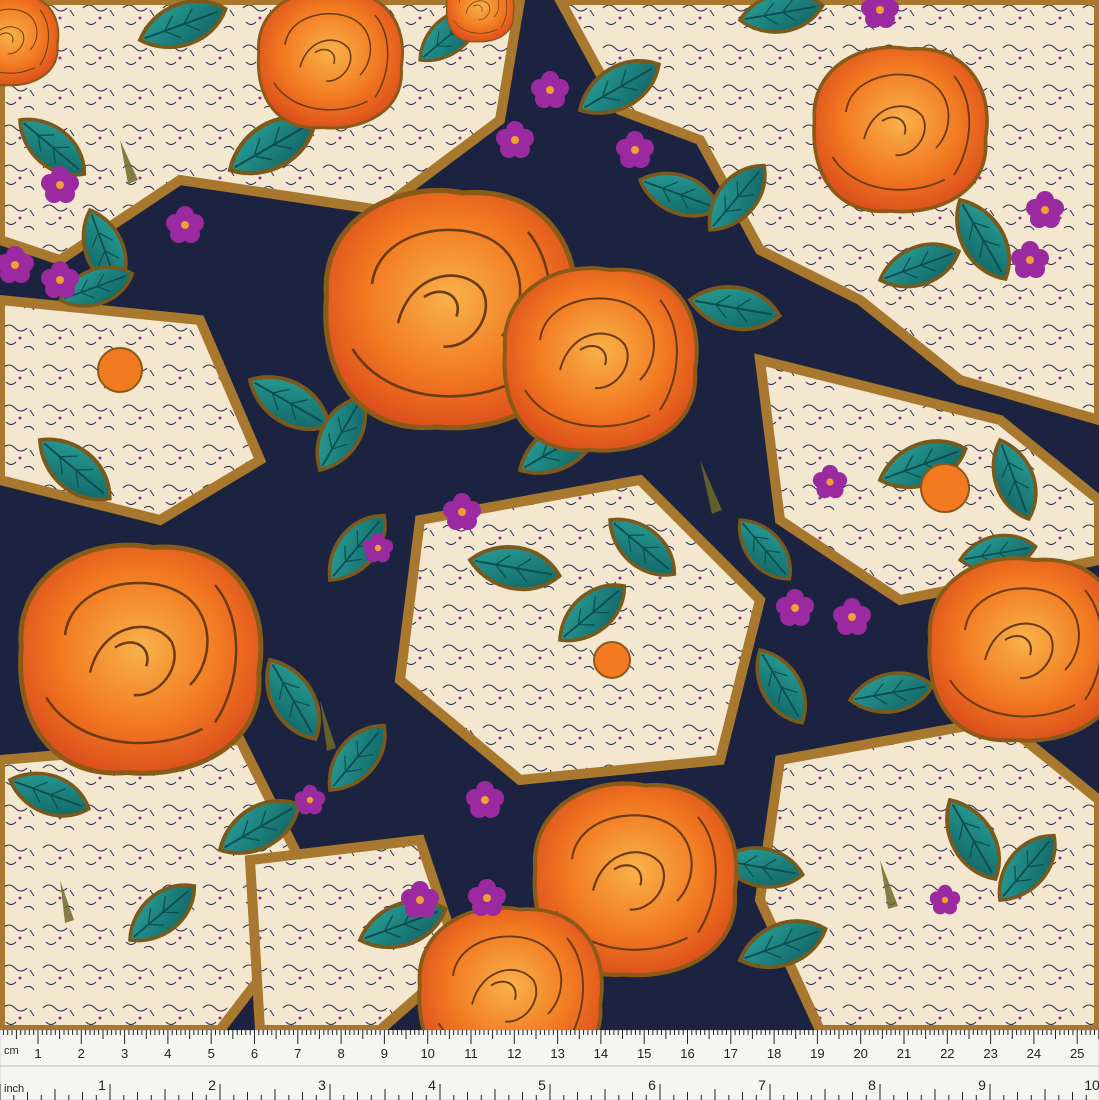  I want to click on cm-label: 19, so click(817, 1053).